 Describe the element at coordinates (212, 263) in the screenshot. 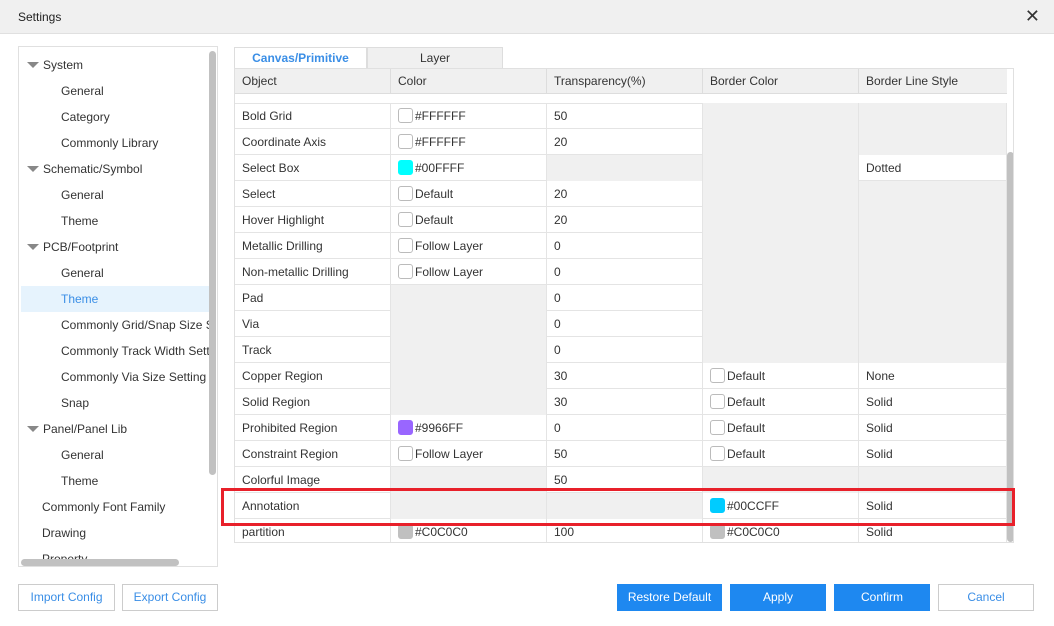

I see `tree-vertical-scrollbar` at that location.